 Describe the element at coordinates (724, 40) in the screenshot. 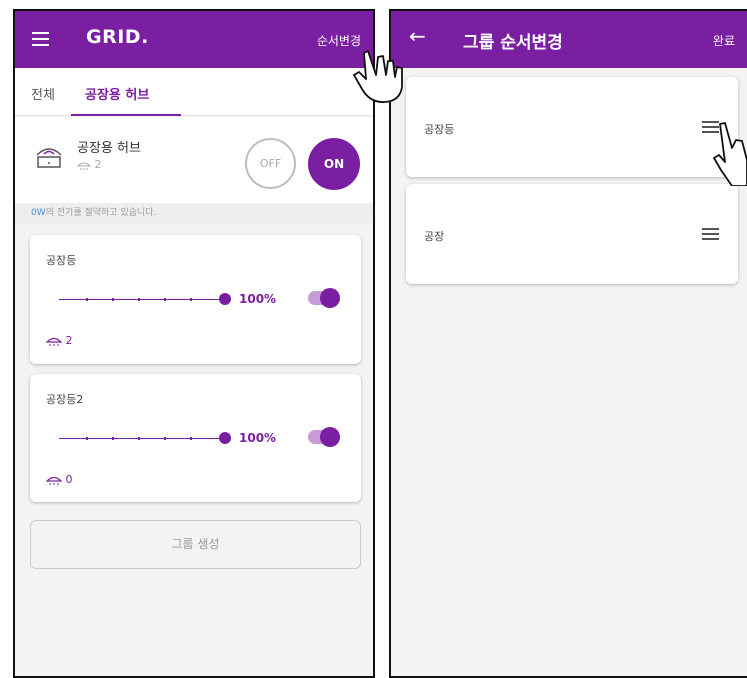

I see `done-button: 완료` at that location.